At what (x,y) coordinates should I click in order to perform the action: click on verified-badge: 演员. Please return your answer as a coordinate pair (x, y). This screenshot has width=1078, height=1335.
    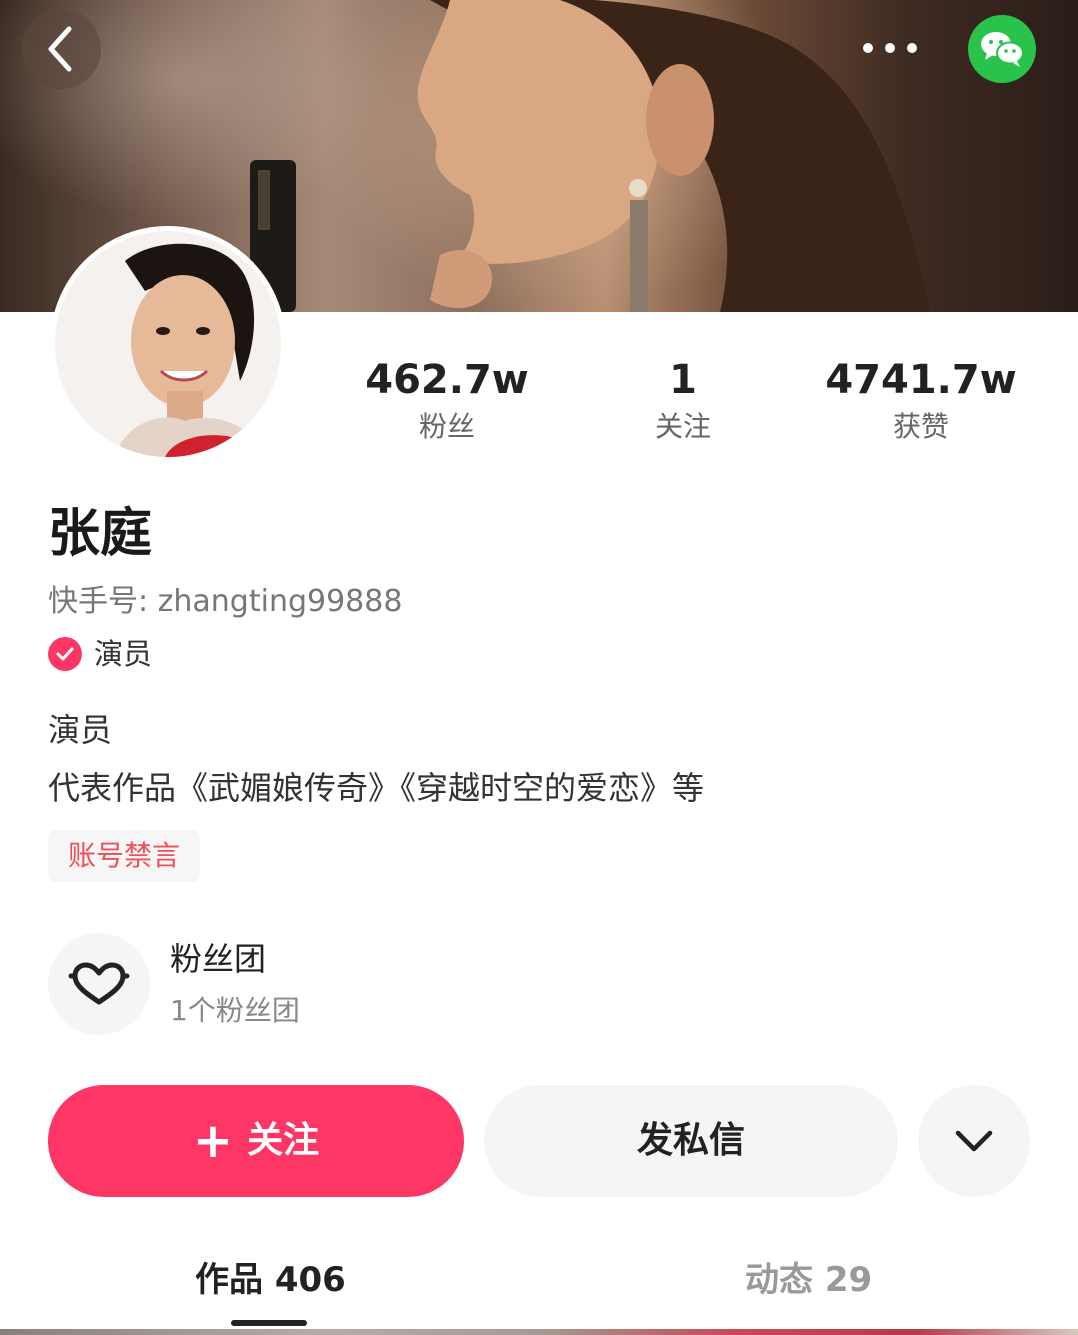
    Looking at the image, I should click on (100, 654).